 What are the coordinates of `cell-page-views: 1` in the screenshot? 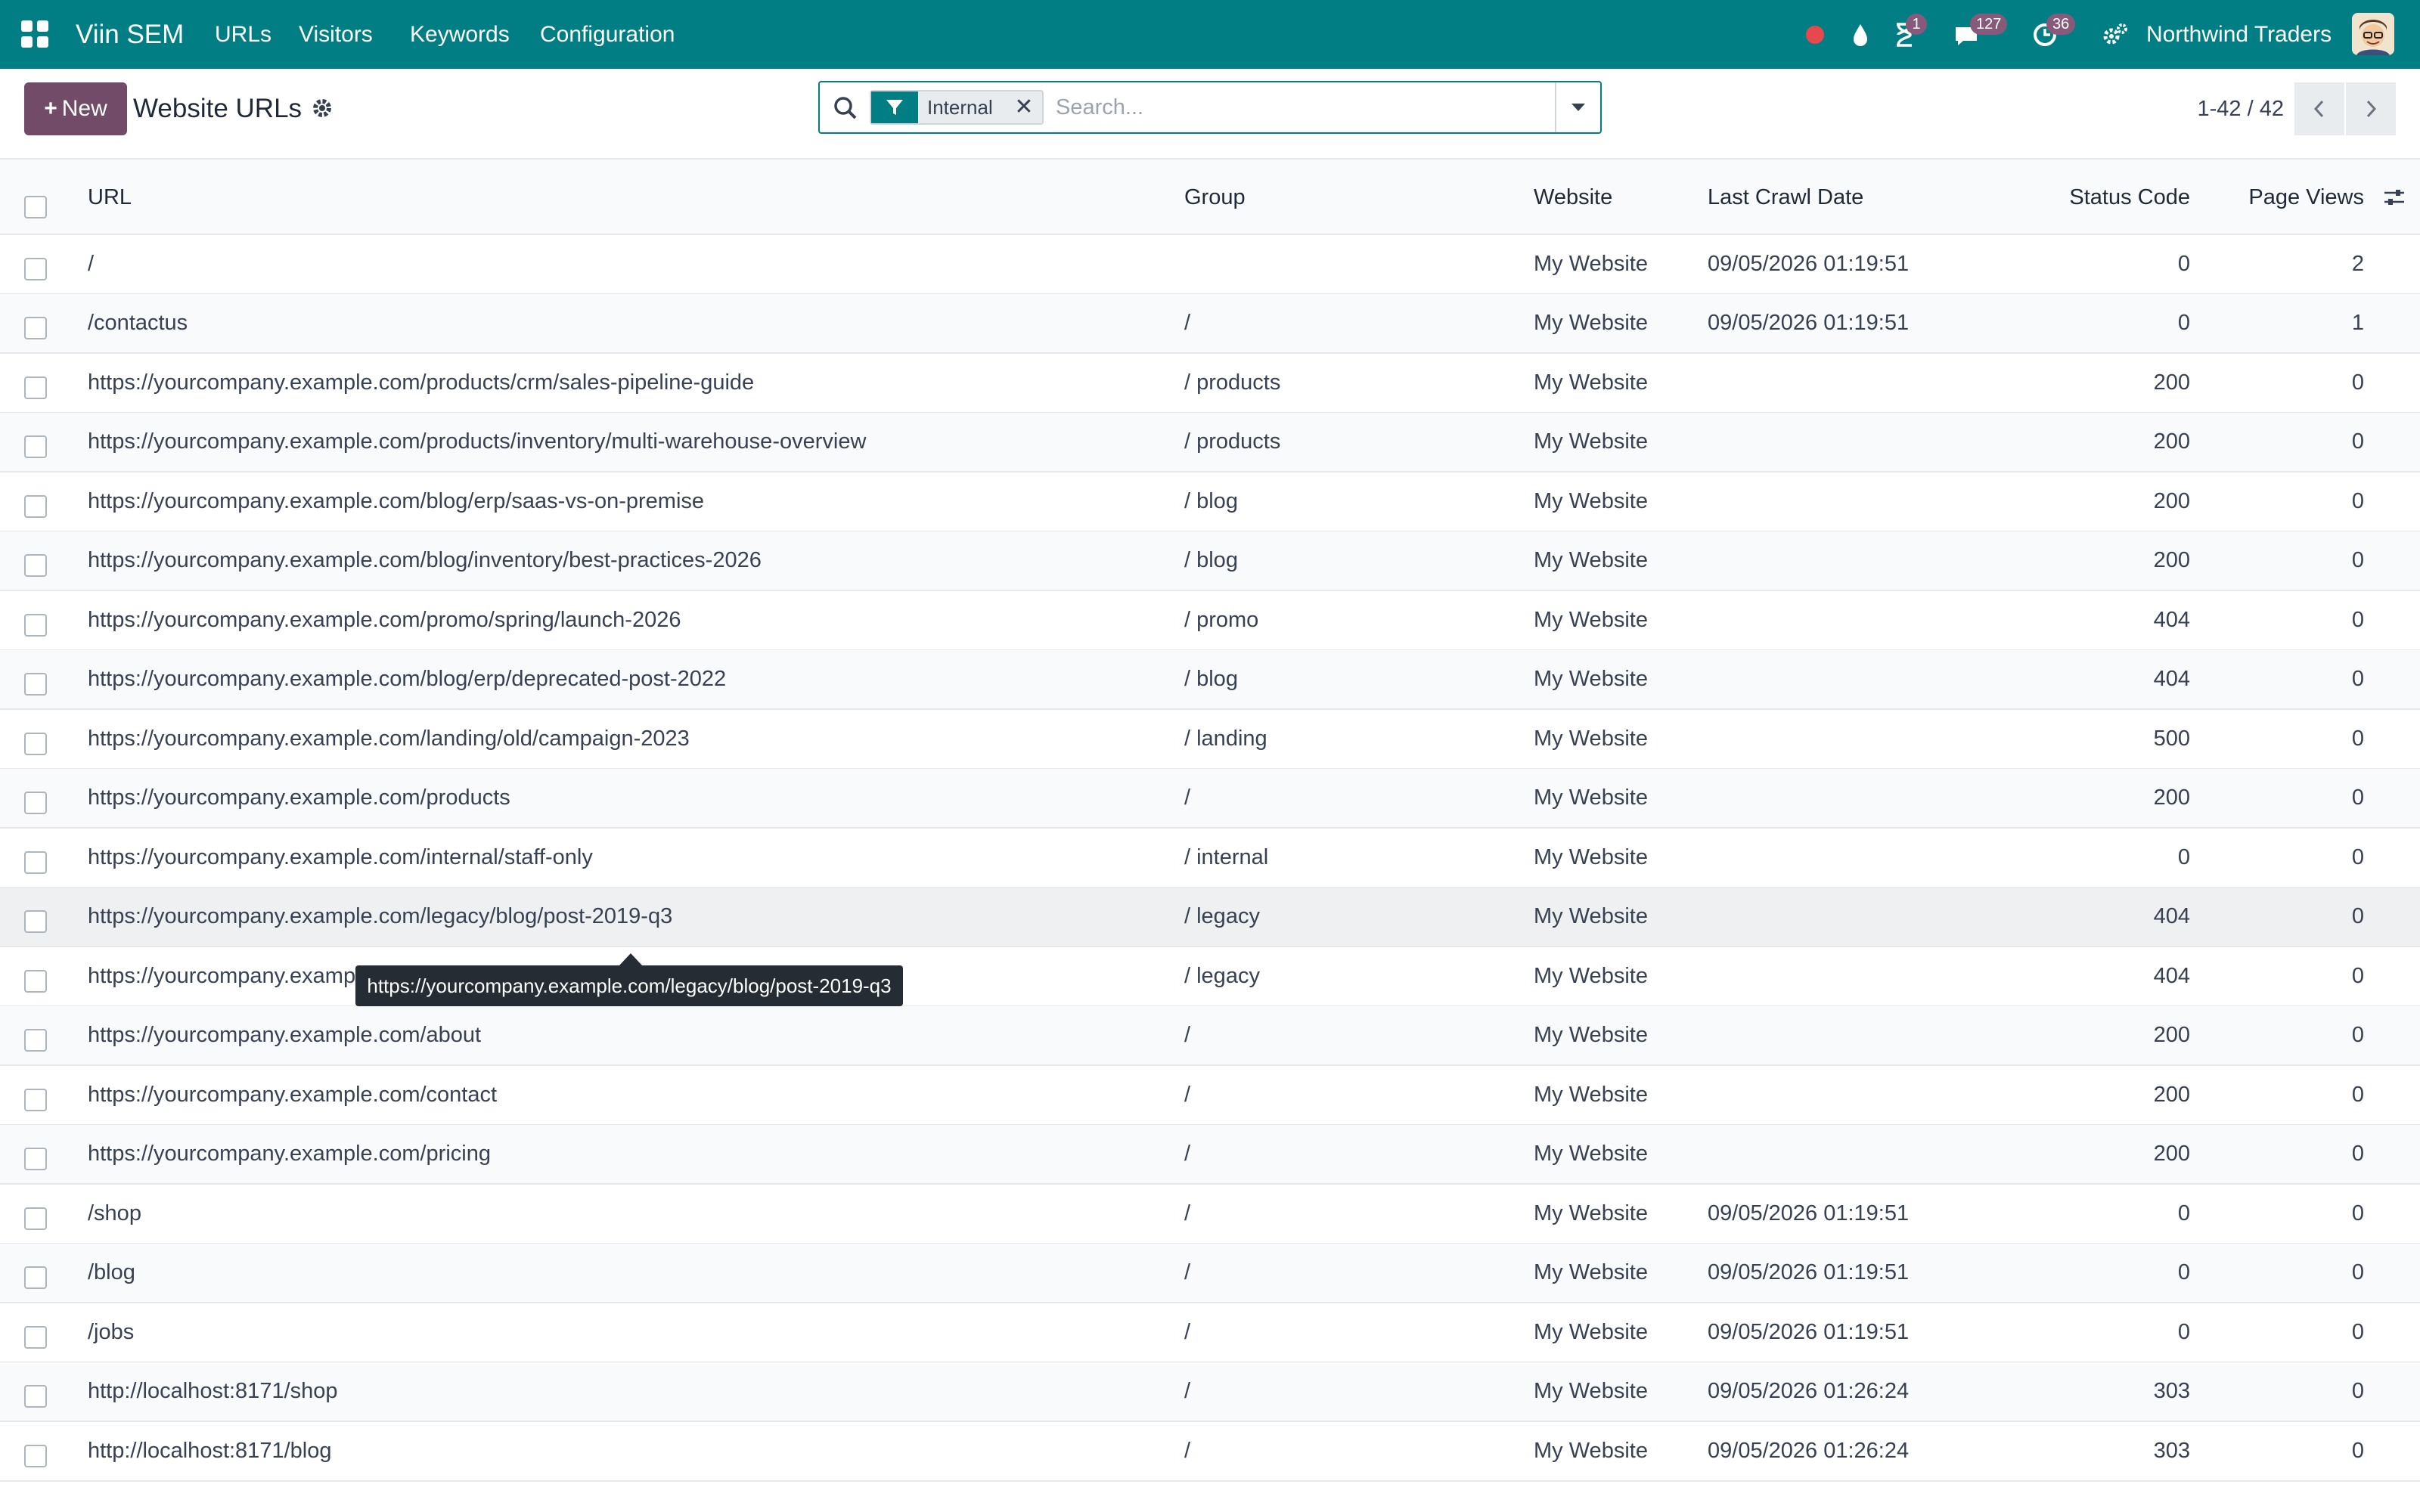 It's located at (2357, 323).